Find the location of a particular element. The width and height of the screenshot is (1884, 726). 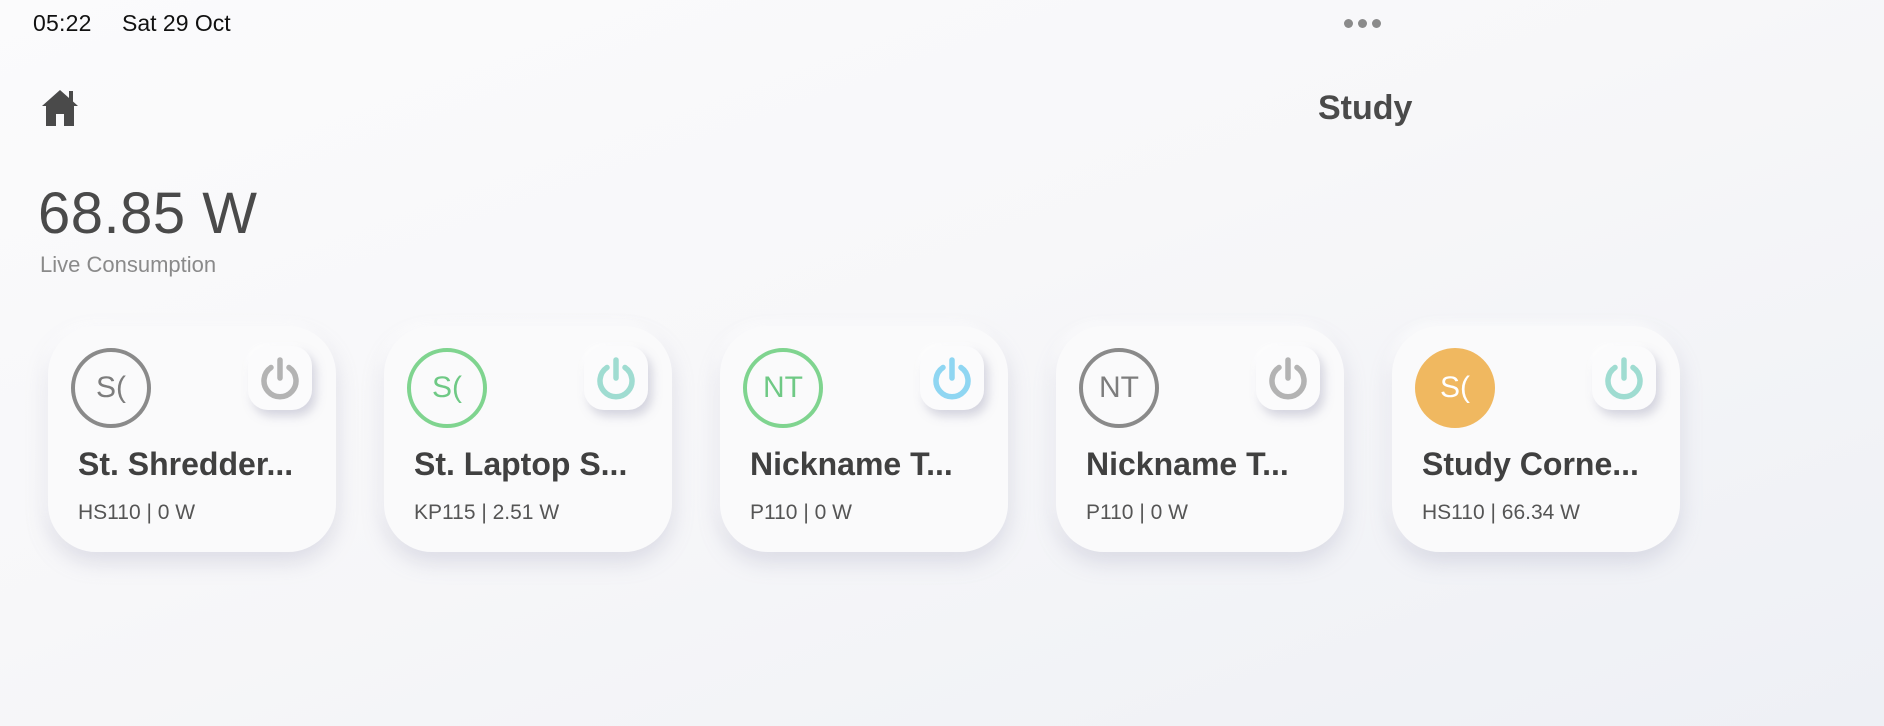

device-model-power: KP115 | 2.51 W is located at coordinates (487, 512).